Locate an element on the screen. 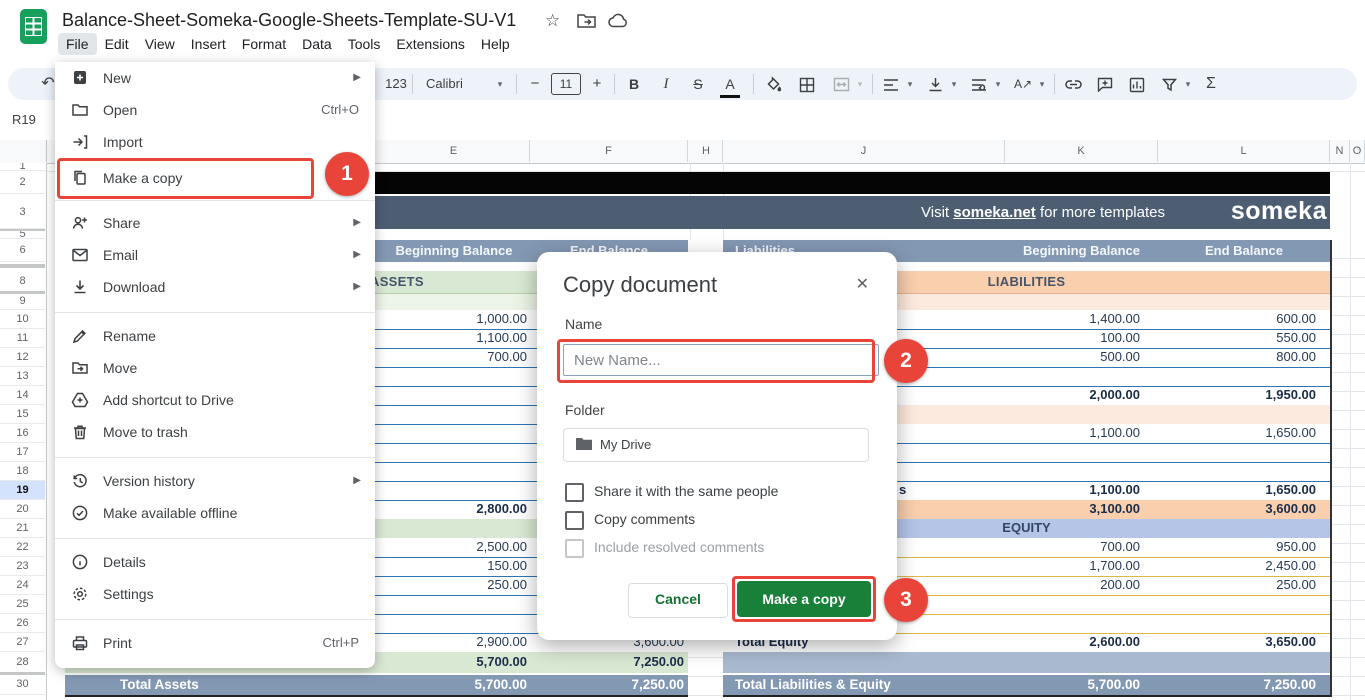  row-header-12: 12 is located at coordinates (22, 357).